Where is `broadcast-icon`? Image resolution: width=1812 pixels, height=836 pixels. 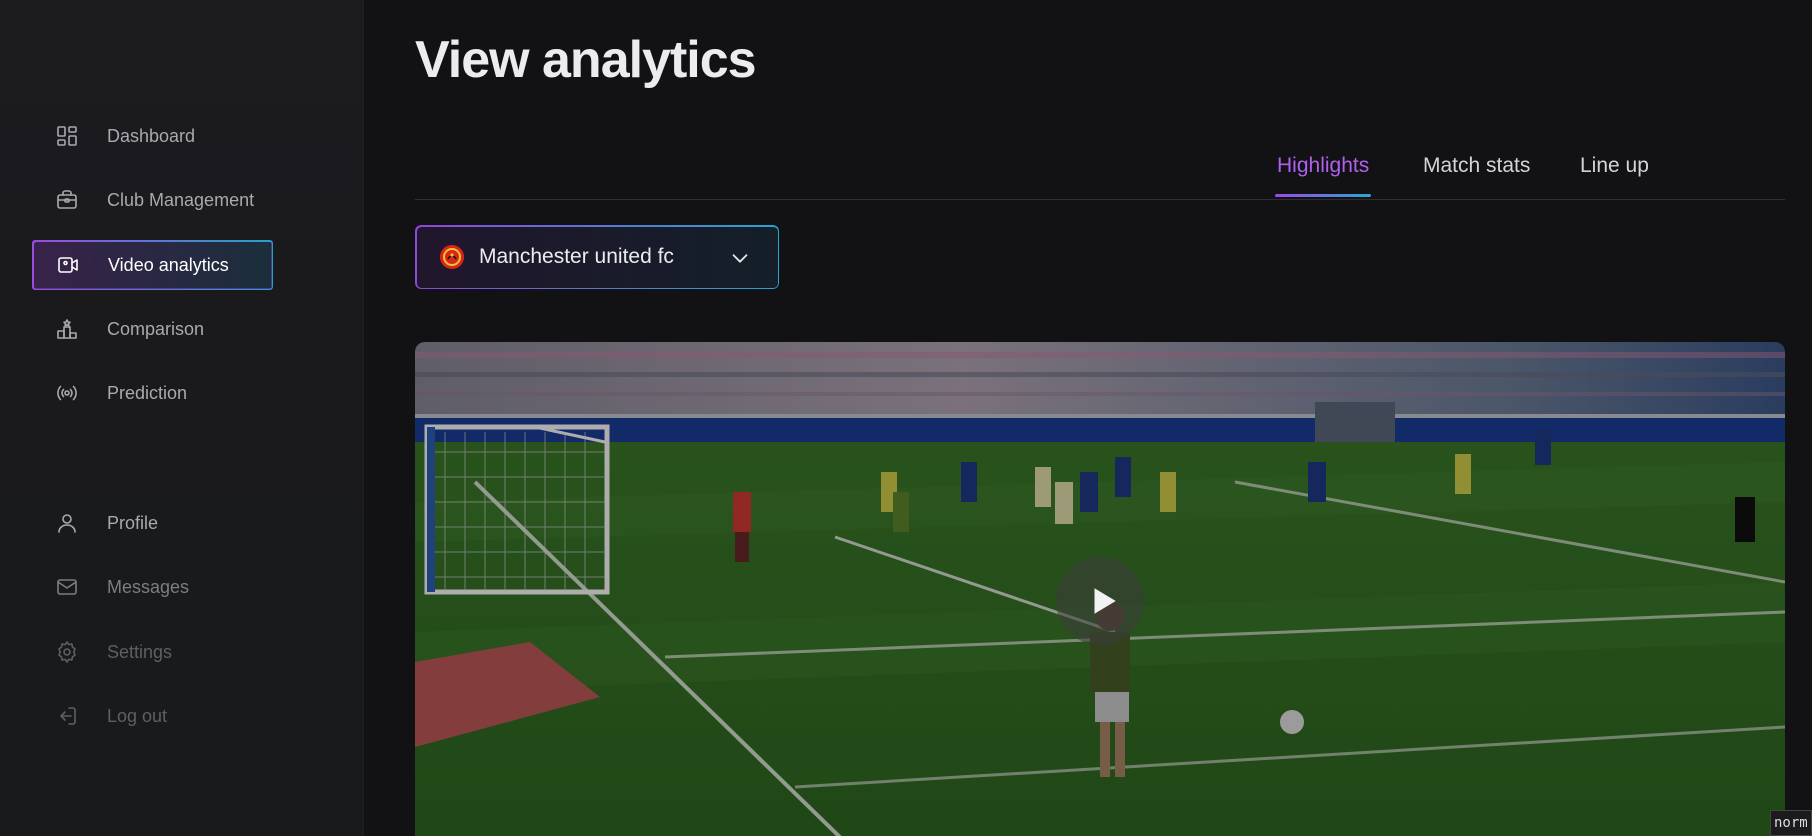 broadcast-icon is located at coordinates (67, 393).